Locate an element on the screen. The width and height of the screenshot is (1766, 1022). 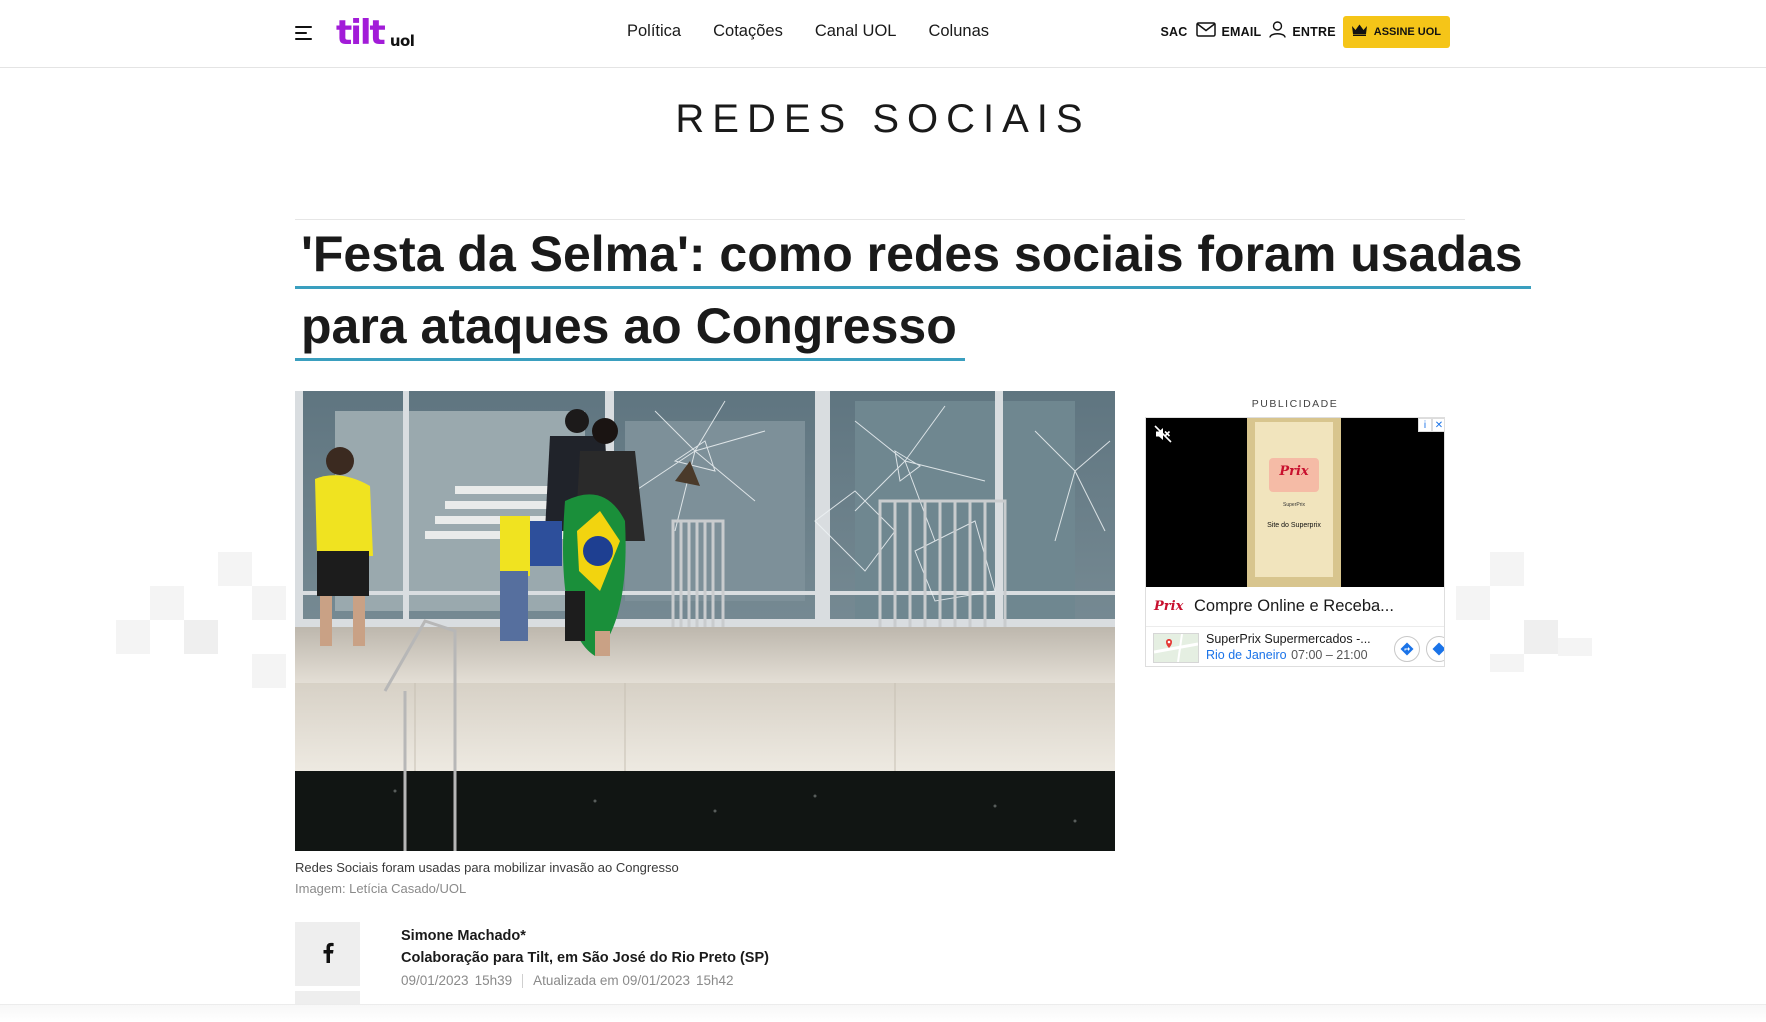
updated-time: 15h42 is located at coordinates (715, 980).